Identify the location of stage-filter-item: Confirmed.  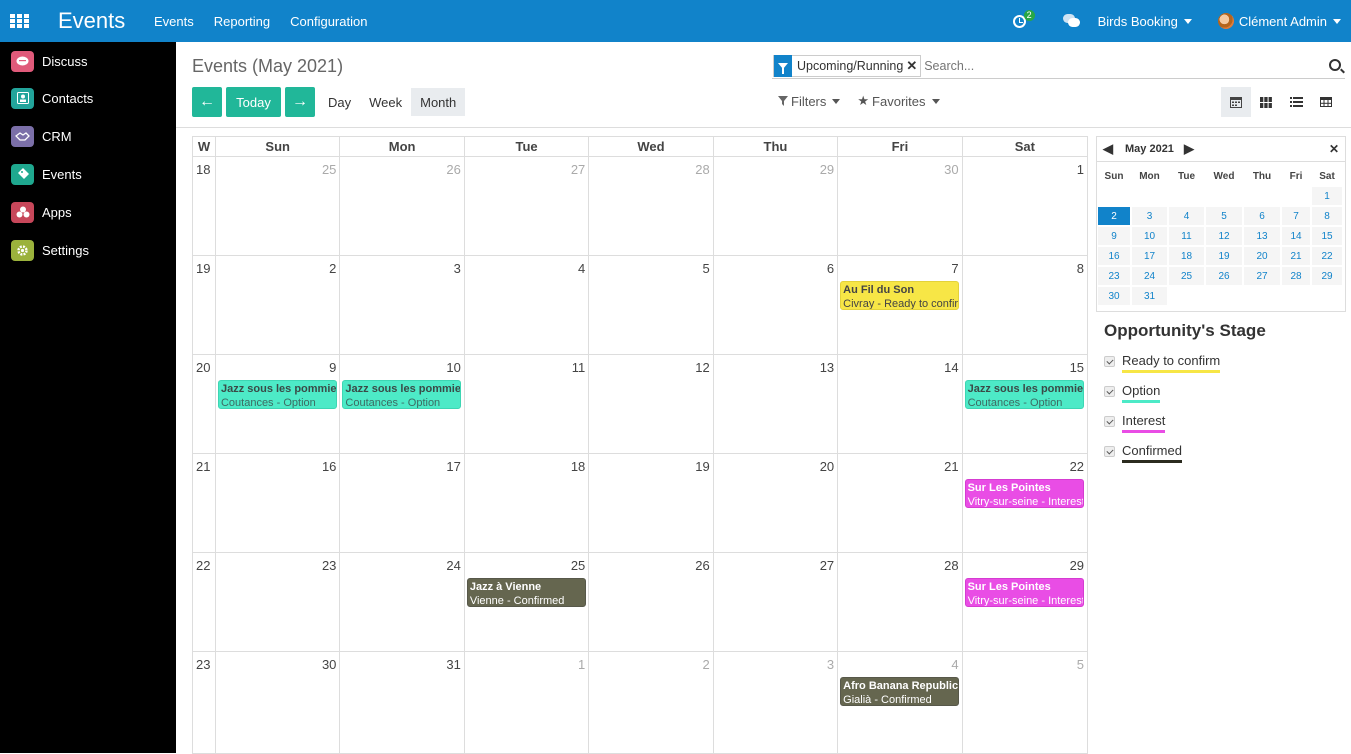
(1225, 453).